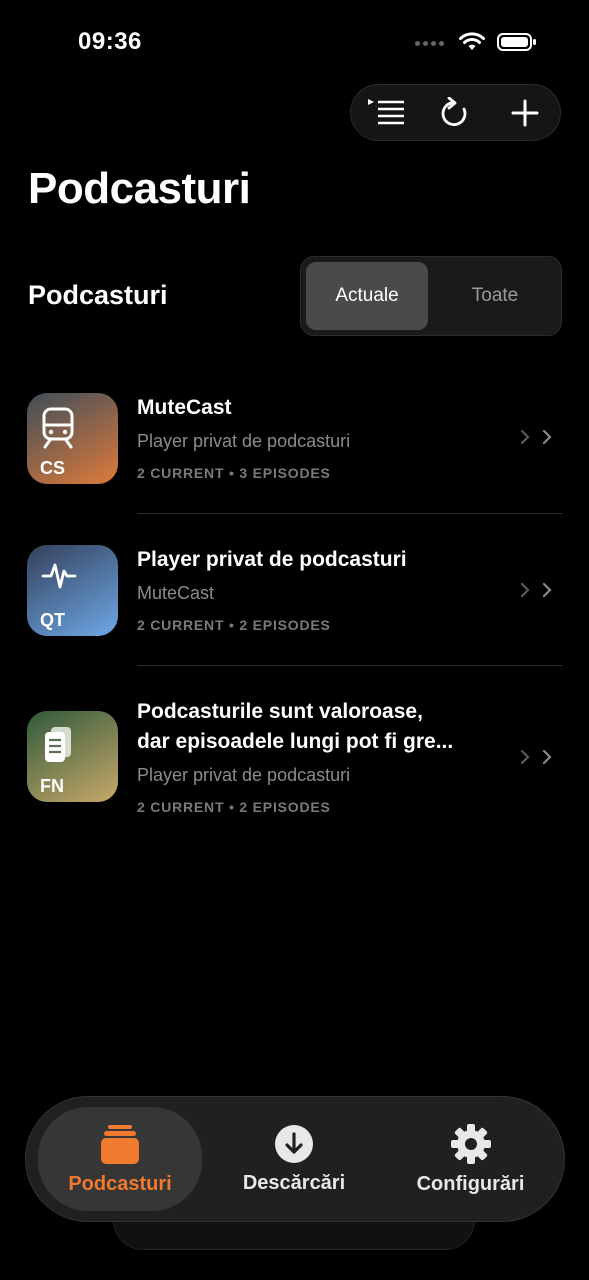 The width and height of the screenshot is (589, 1280). What do you see at coordinates (139, 188) in the screenshot?
I see `page-title: Podcasturi` at bounding box center [139, 188].